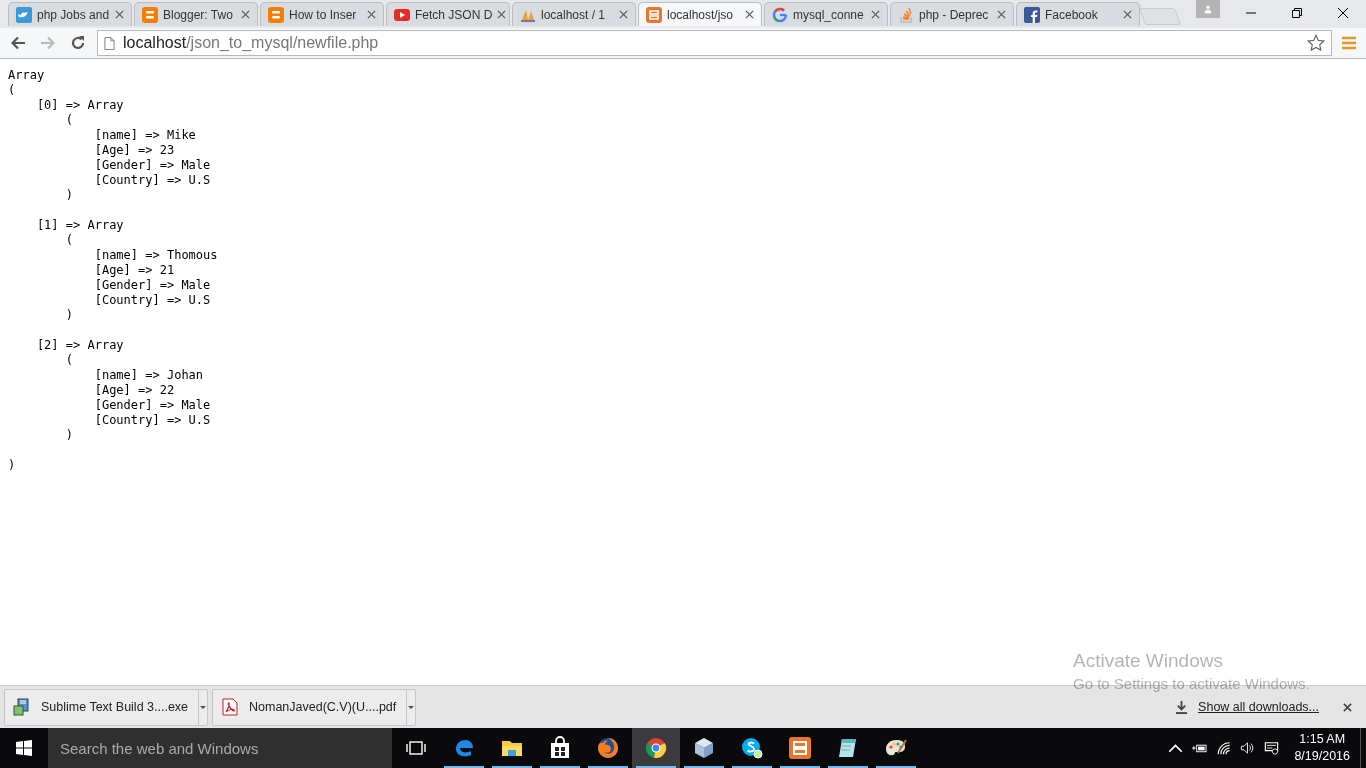  Describe the element at coordinates (79, 345) in the screenshot. I see `code-line: [2] => Array` at that location.